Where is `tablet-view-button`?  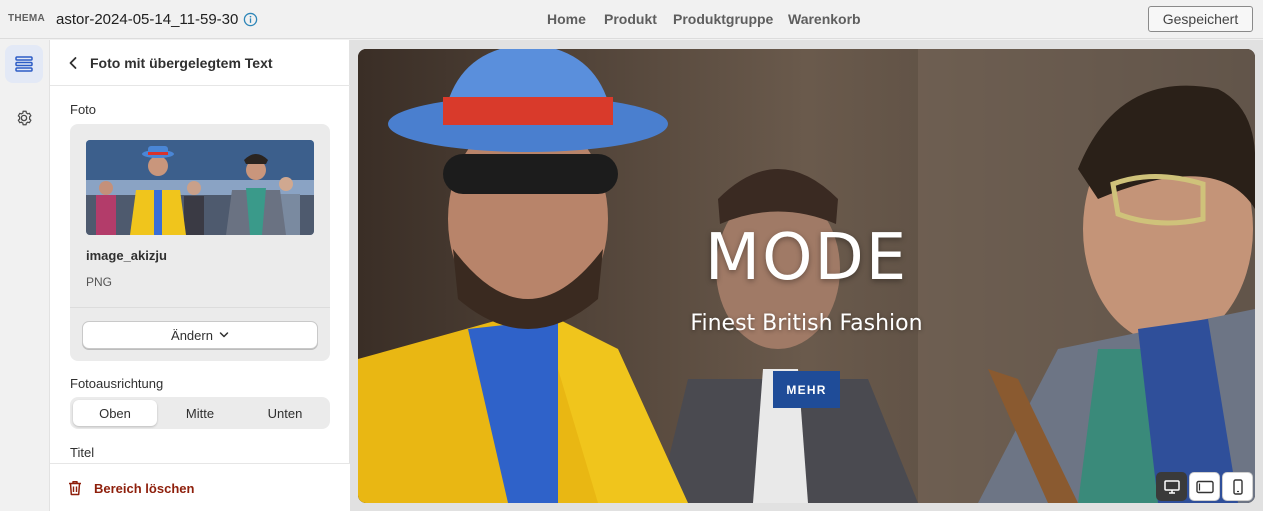
tablet-view-button is located at coordinates (1204, 486).